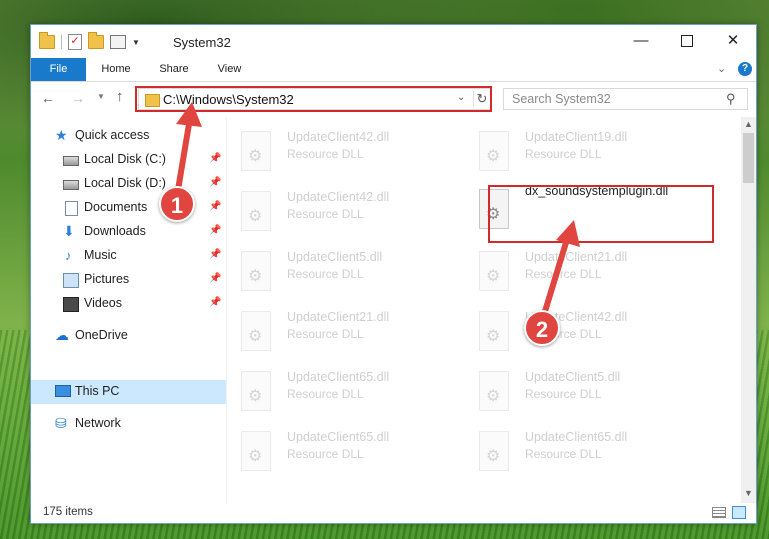 This screenshot has height=539, width=769. What do you see at coordinates (58, 69) in the screenshot?
I see `tab-file: File` at bounding box center [58, 69].